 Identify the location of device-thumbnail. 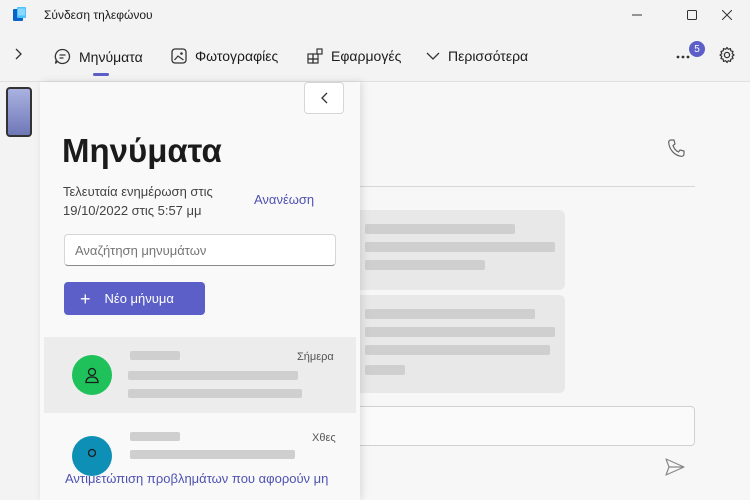
(19, 112).